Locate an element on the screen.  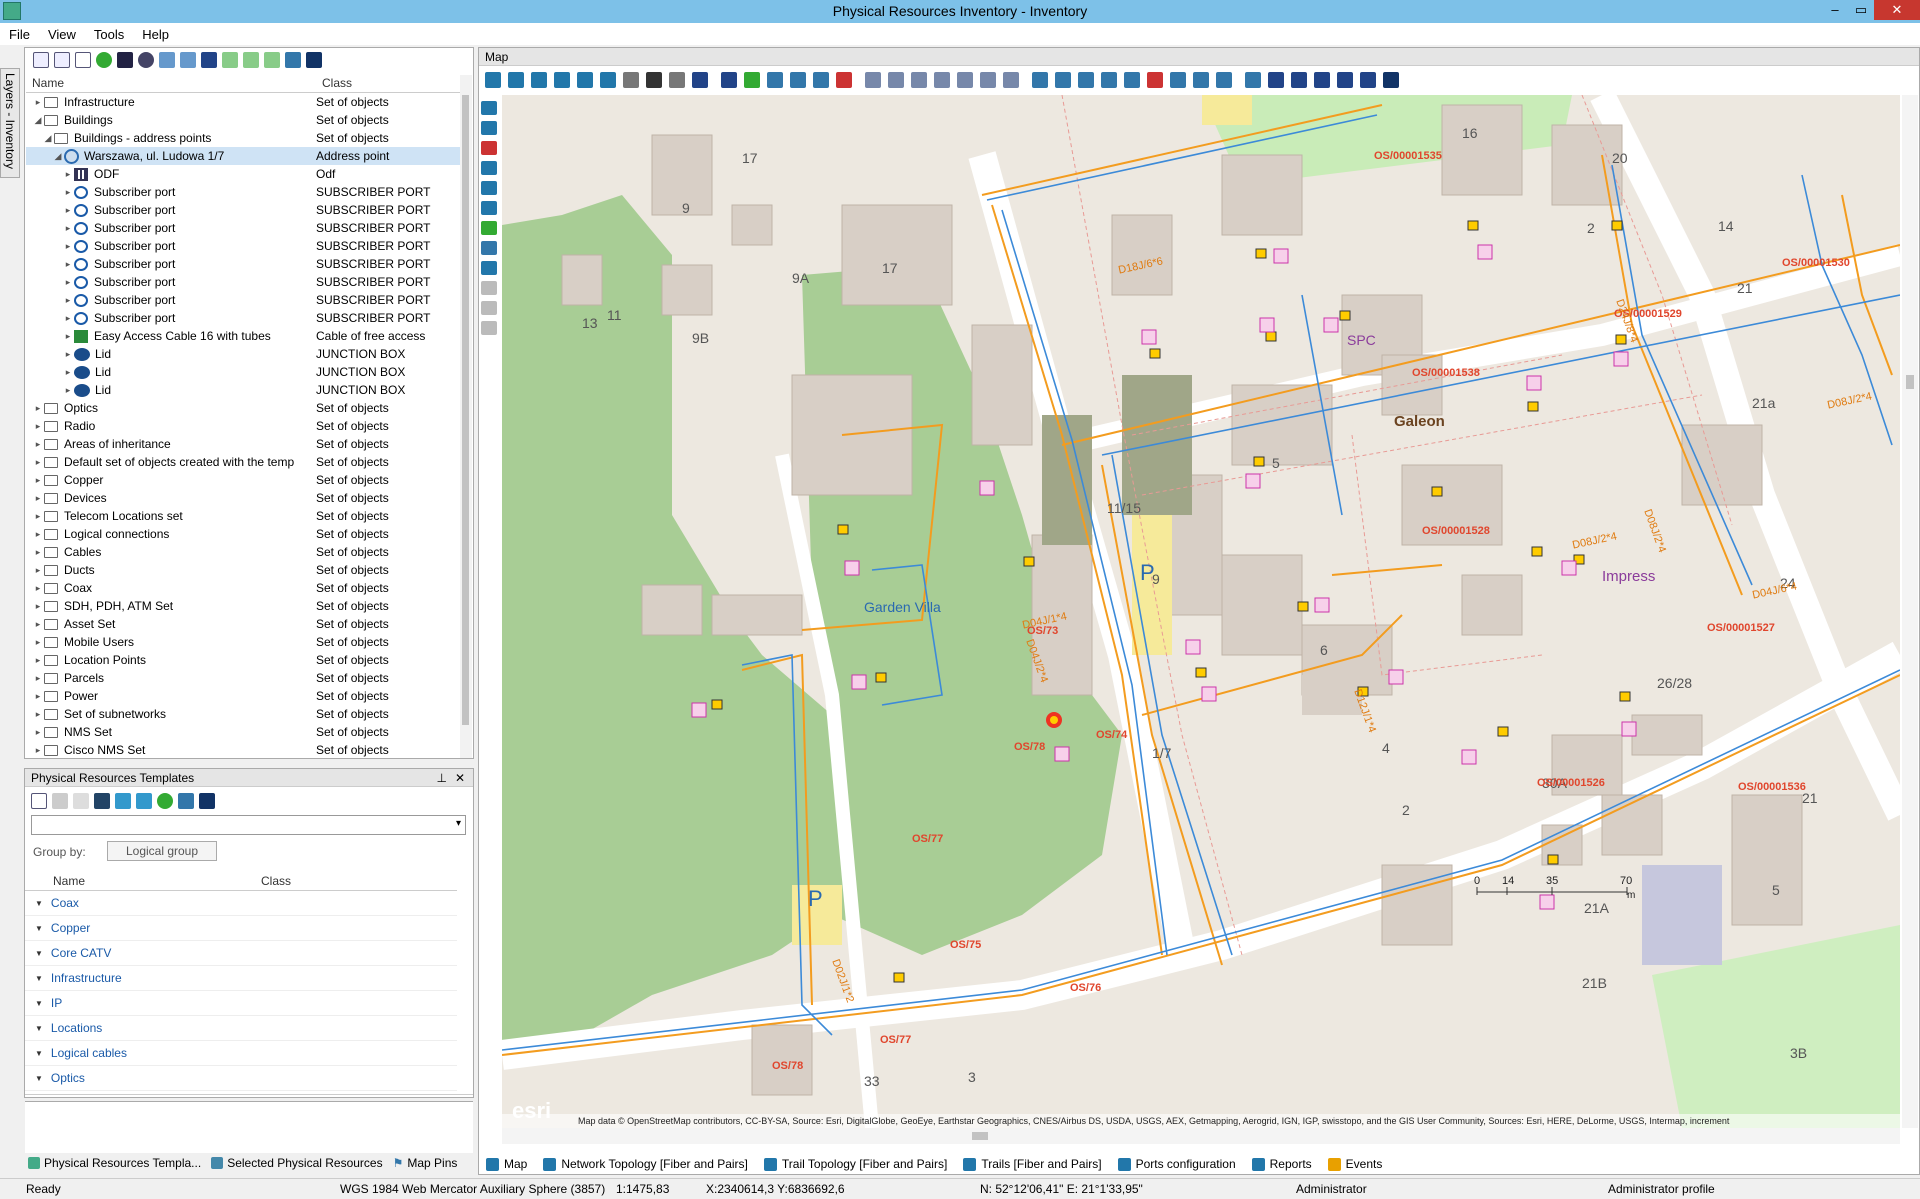
map-tab: Trail Topology [Fiber and Pairs] is located at coordinates (855, 1164).